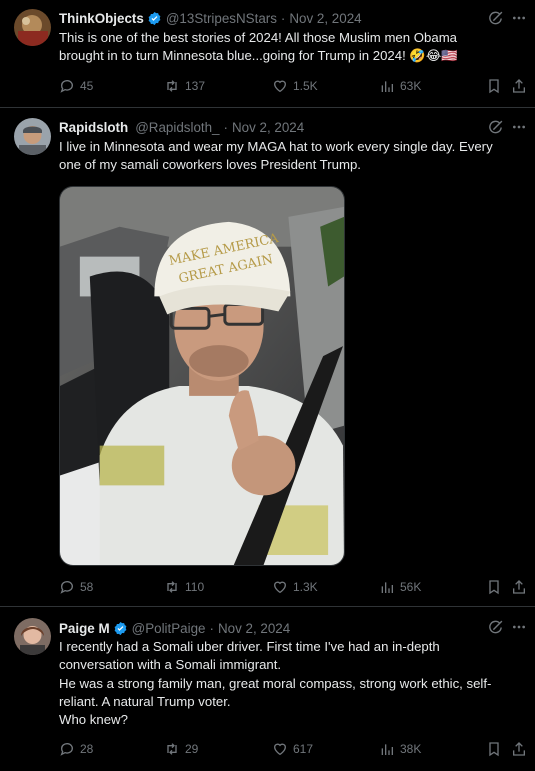 The height and width of the screenshot is (771, 535). I want to click on reply-button: 45, so click(76, 86).